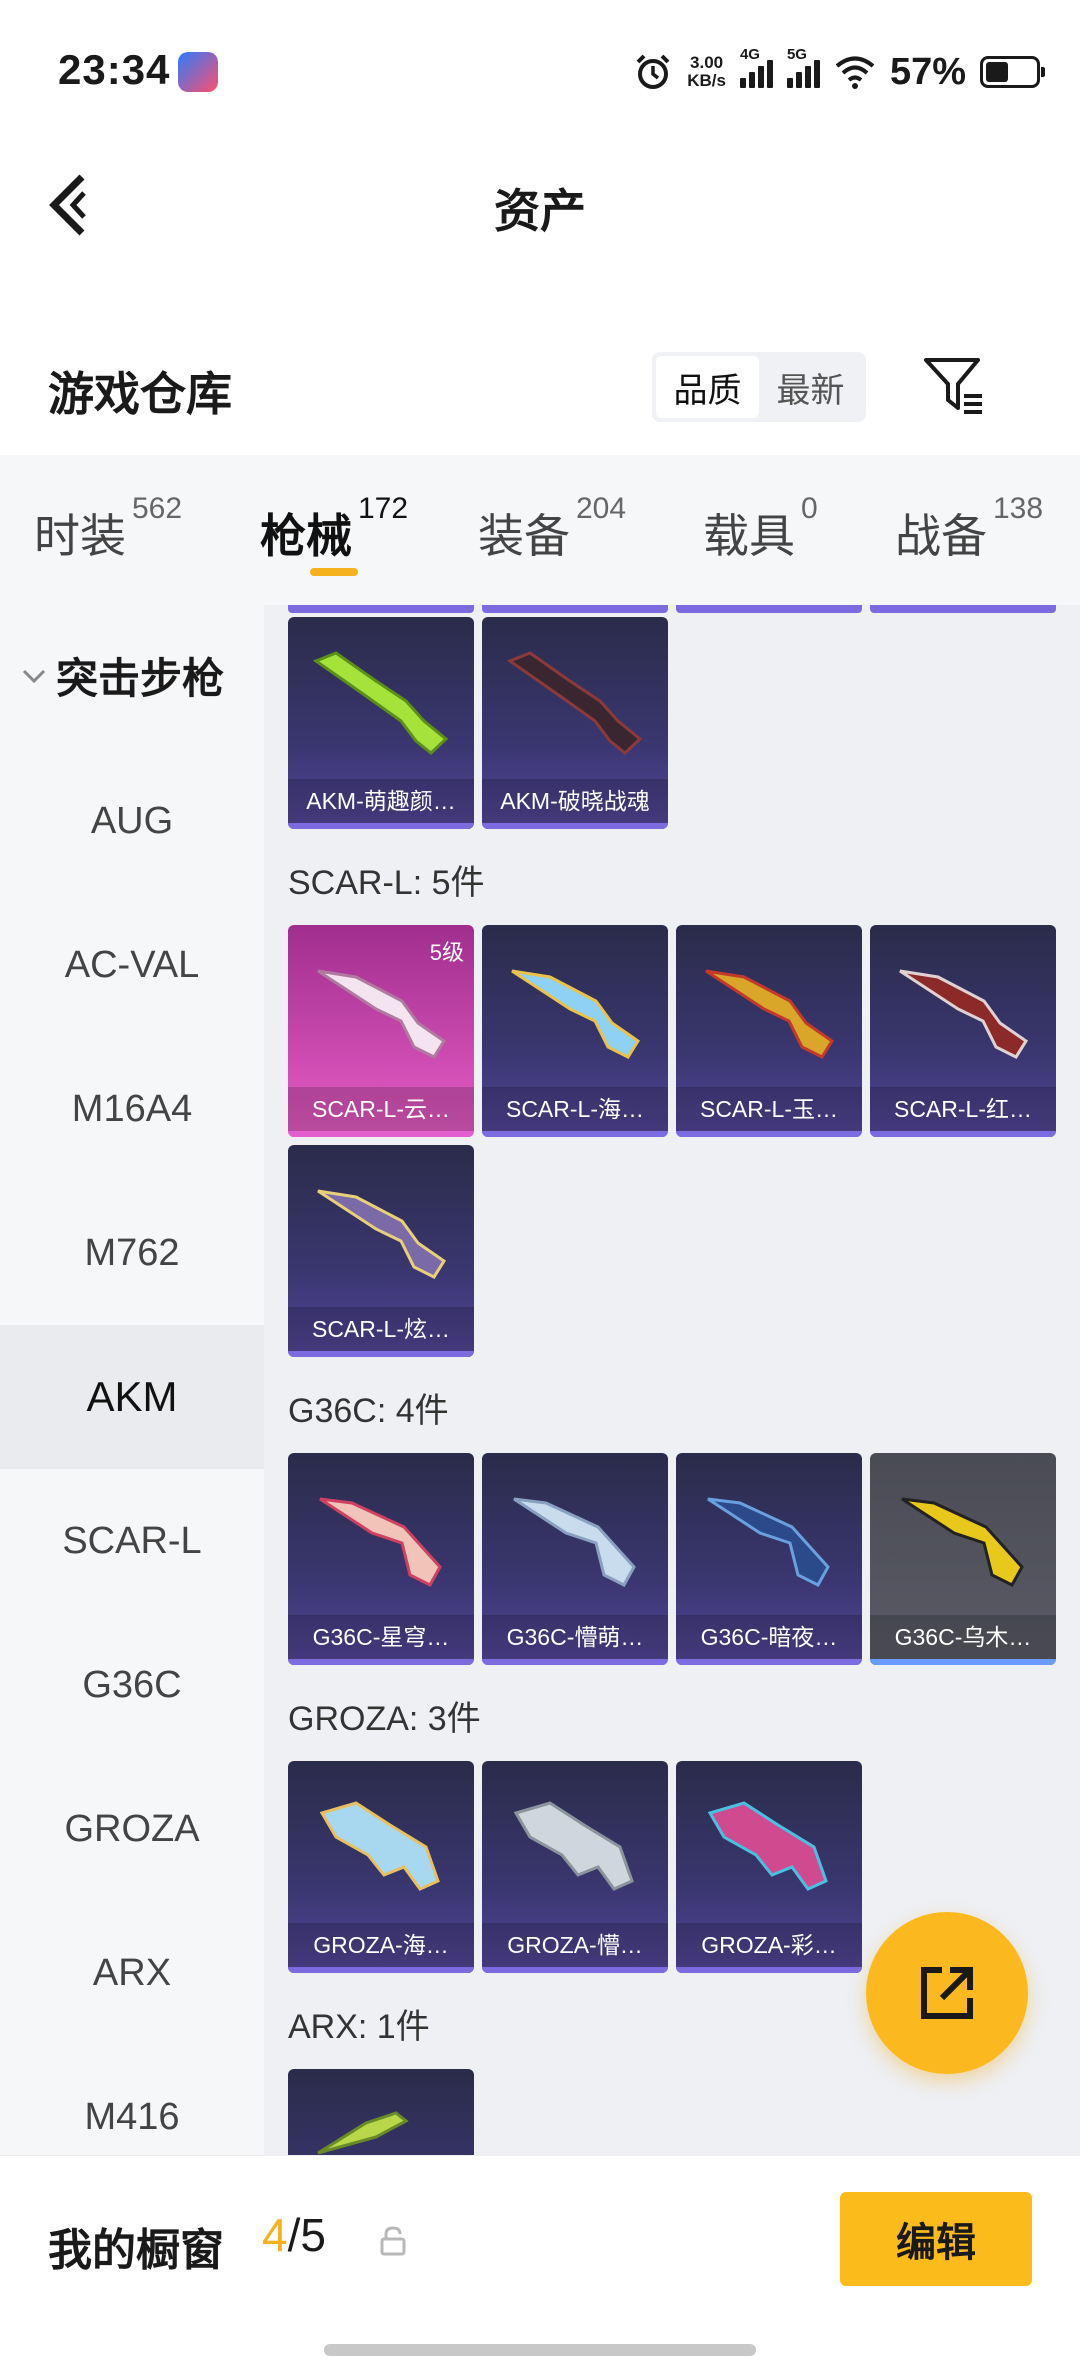  What do you see at coordinates (132, 1109) in the screenshot?
I see `sidebar-item-m16a4: M16A4` at bounding box center [132, 1109].